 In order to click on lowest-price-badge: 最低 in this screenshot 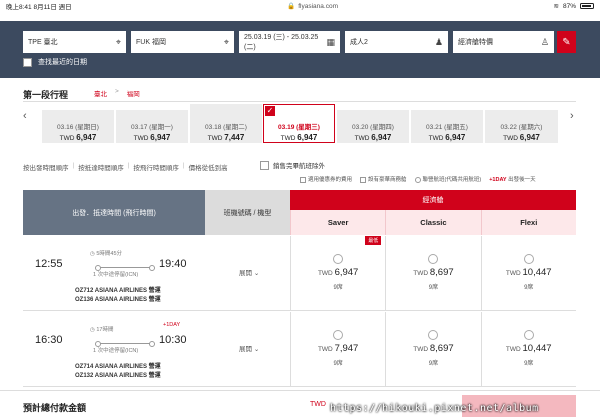, I will do `click(373, 240)`.